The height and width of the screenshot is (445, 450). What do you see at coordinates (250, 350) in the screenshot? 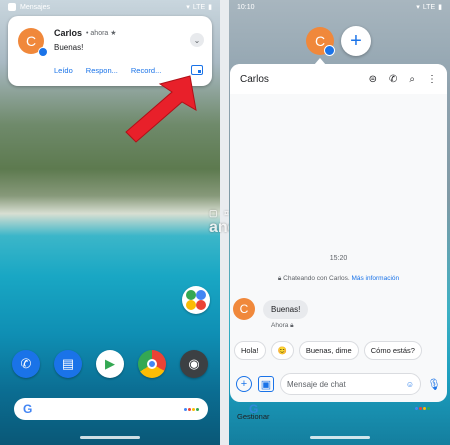
I see `suggestion-chip: Hola!` at bounding box center [250, 350].